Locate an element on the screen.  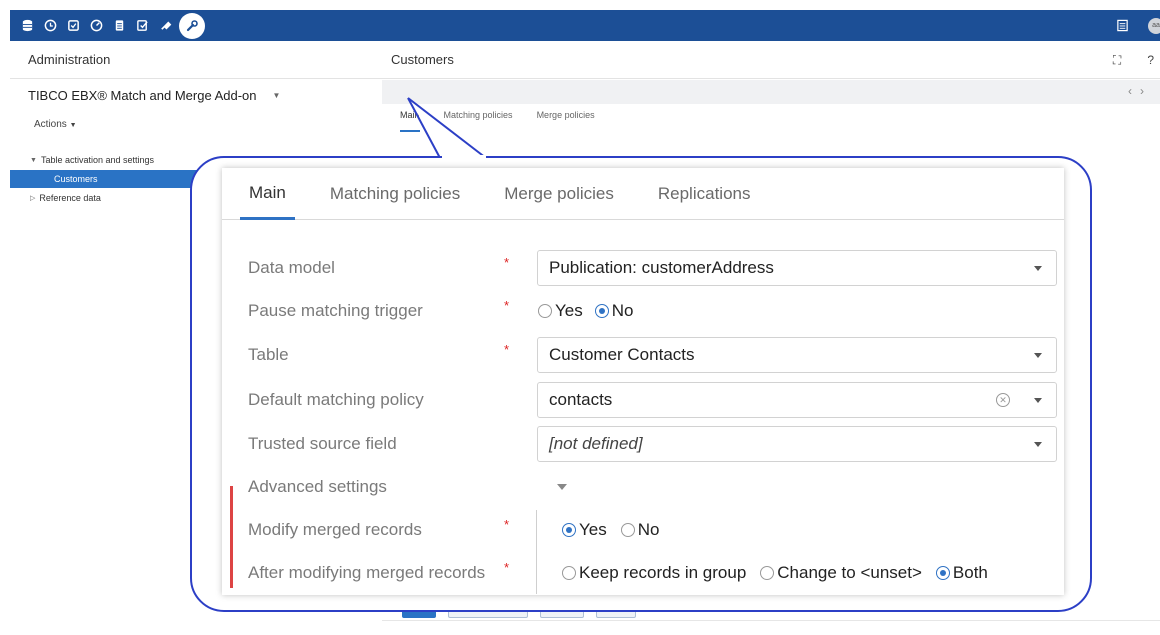
trusted-source-value: [not defined] is located at coordinates (596, 443).